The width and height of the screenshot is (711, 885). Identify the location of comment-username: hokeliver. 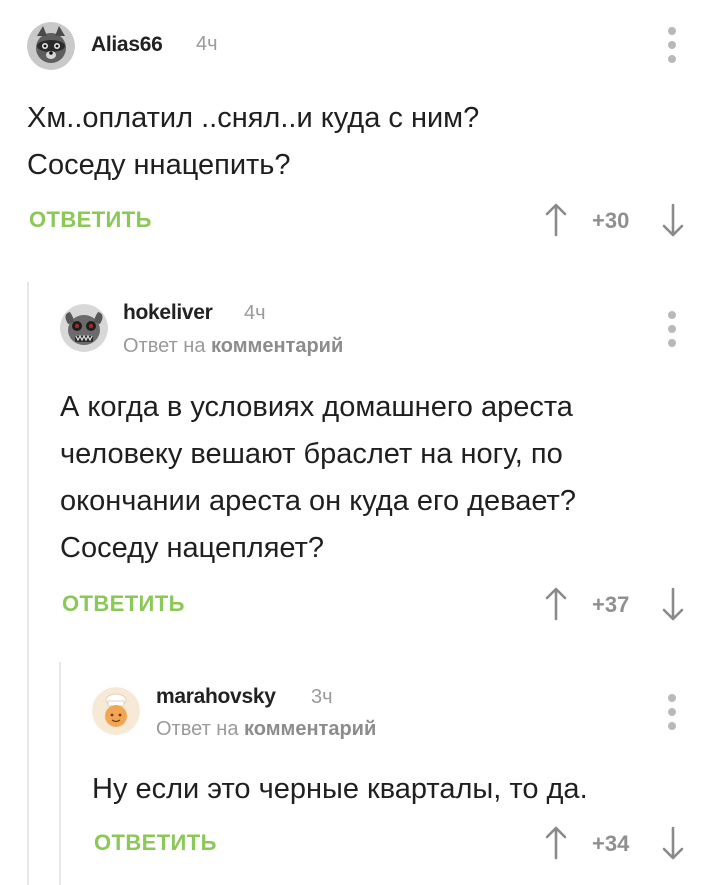
(168, 313).